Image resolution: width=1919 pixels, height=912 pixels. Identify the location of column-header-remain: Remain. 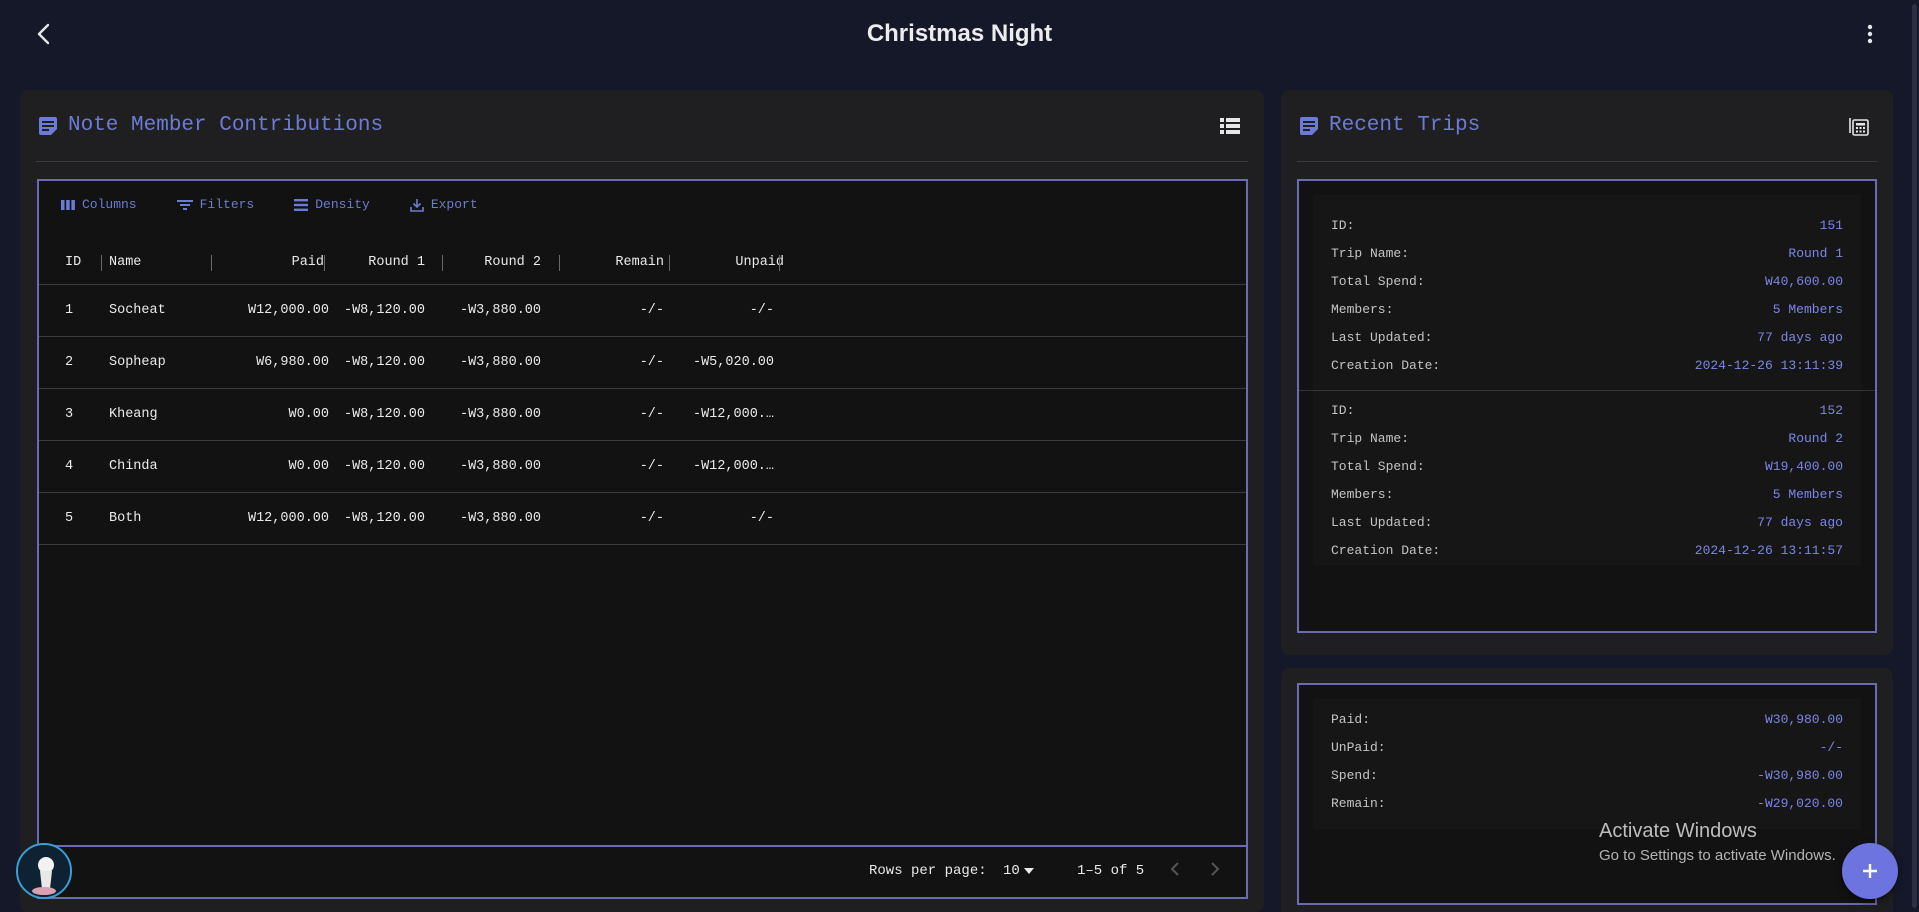
(602, 262).